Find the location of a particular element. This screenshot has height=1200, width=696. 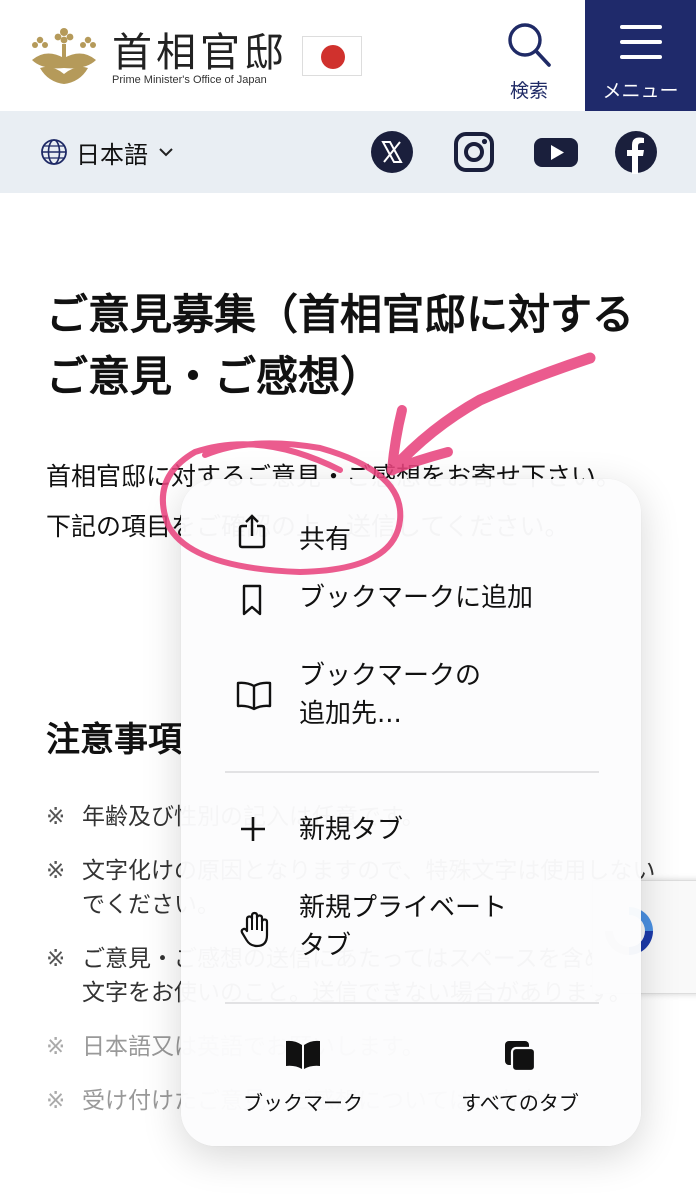

search-label: 検索 is located at coordinates (528, 91).